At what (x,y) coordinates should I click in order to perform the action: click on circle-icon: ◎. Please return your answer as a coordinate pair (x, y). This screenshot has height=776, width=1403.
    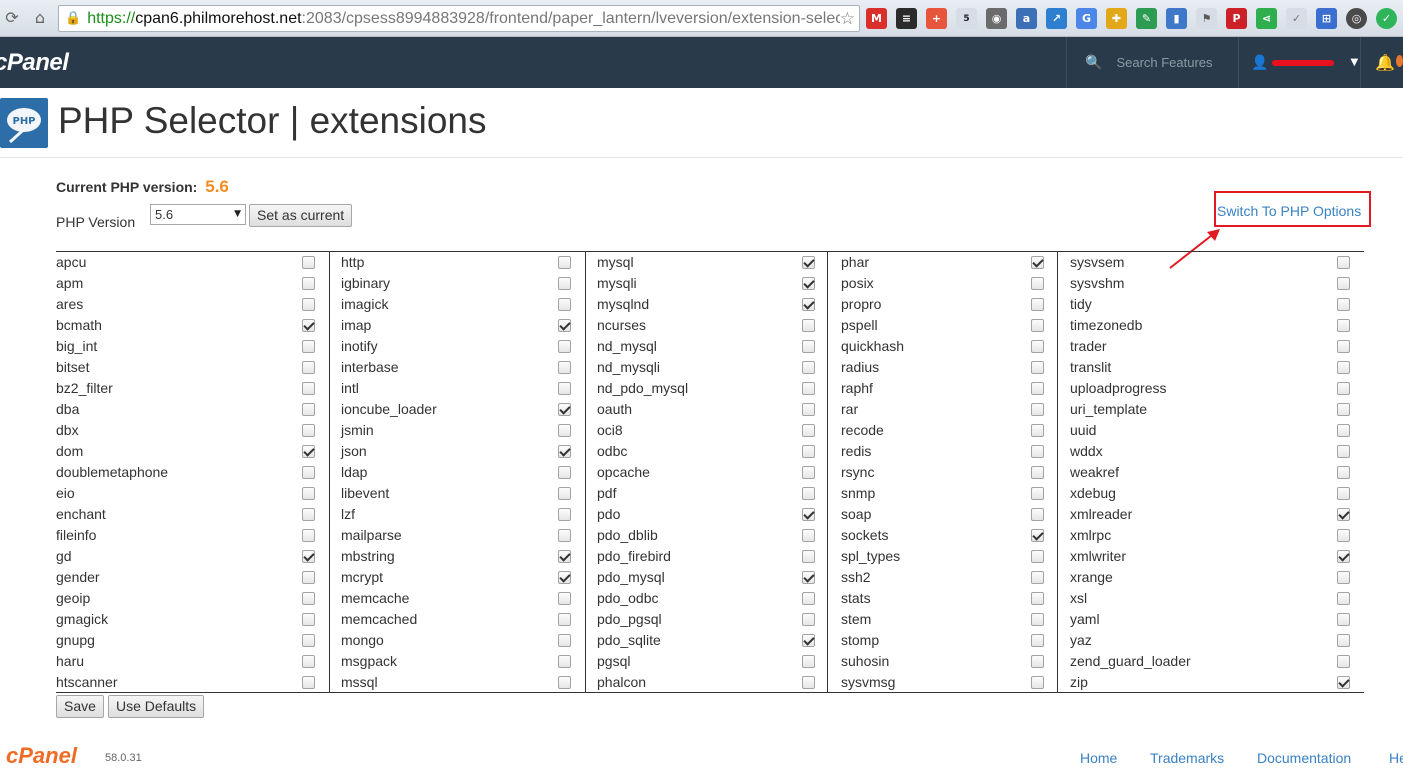
    Looking at the image, I should click on (1356, 18).